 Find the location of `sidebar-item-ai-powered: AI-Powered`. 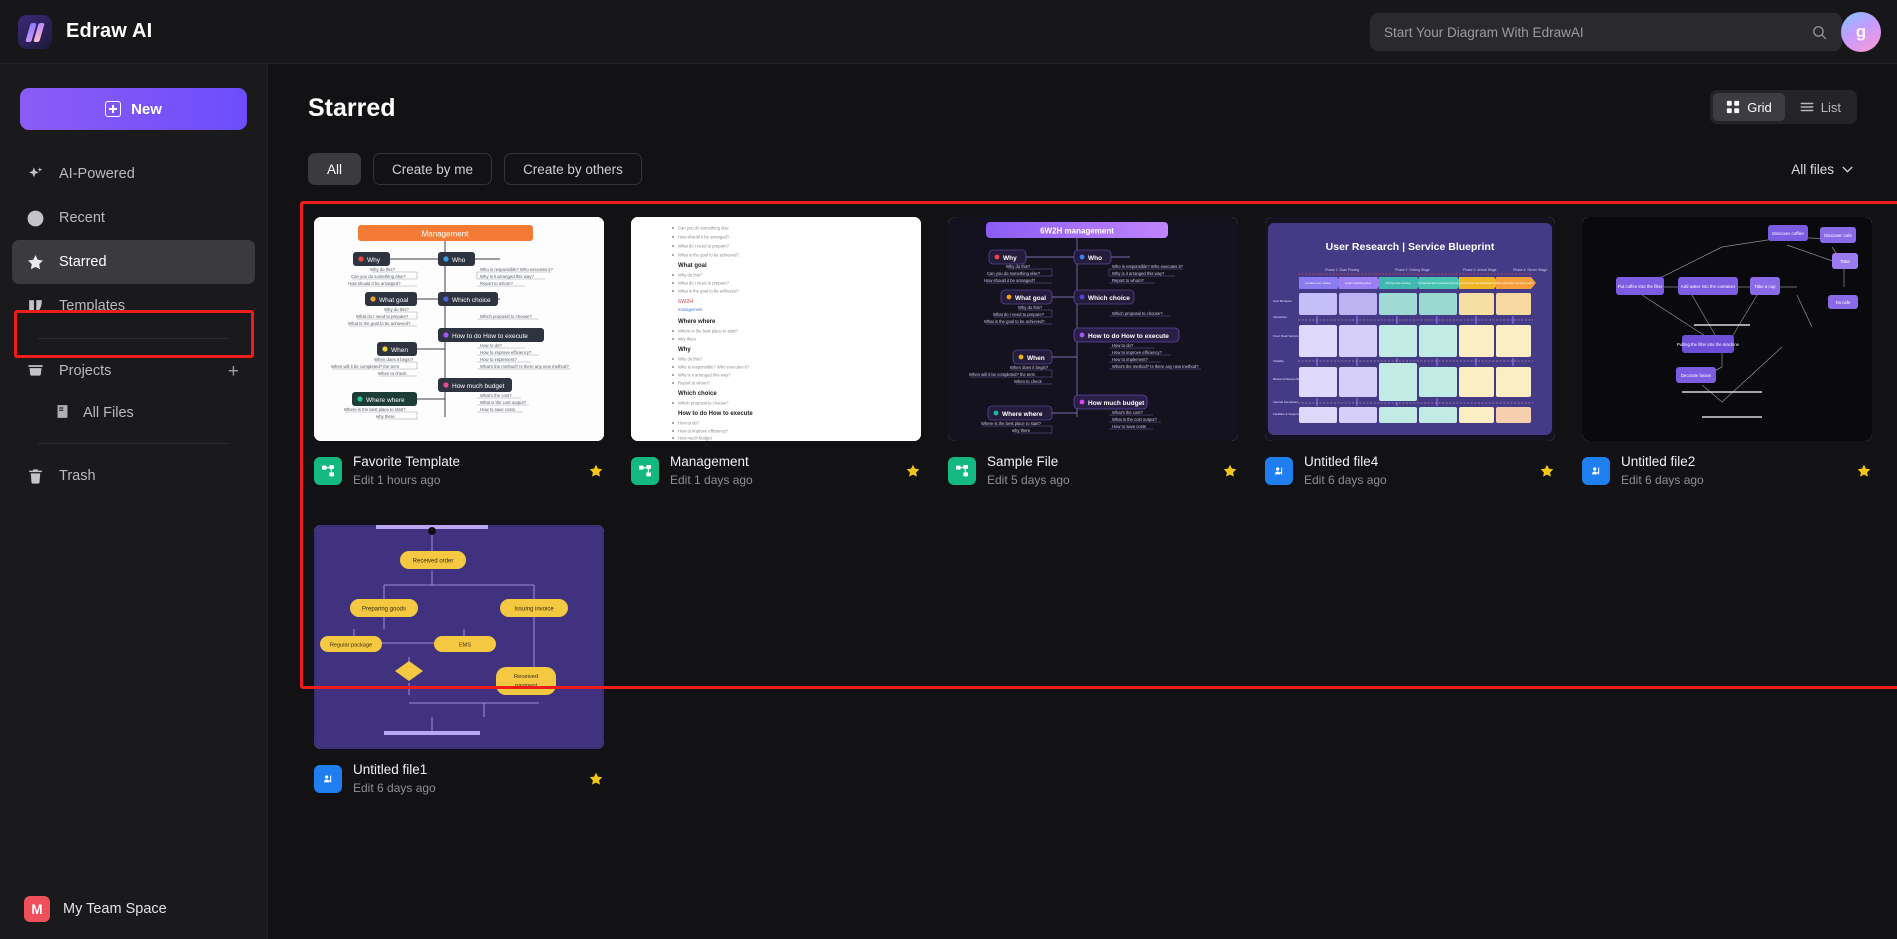

sidebar-item-ai-powered: AI-Powered is located at coordinates (133, 174).